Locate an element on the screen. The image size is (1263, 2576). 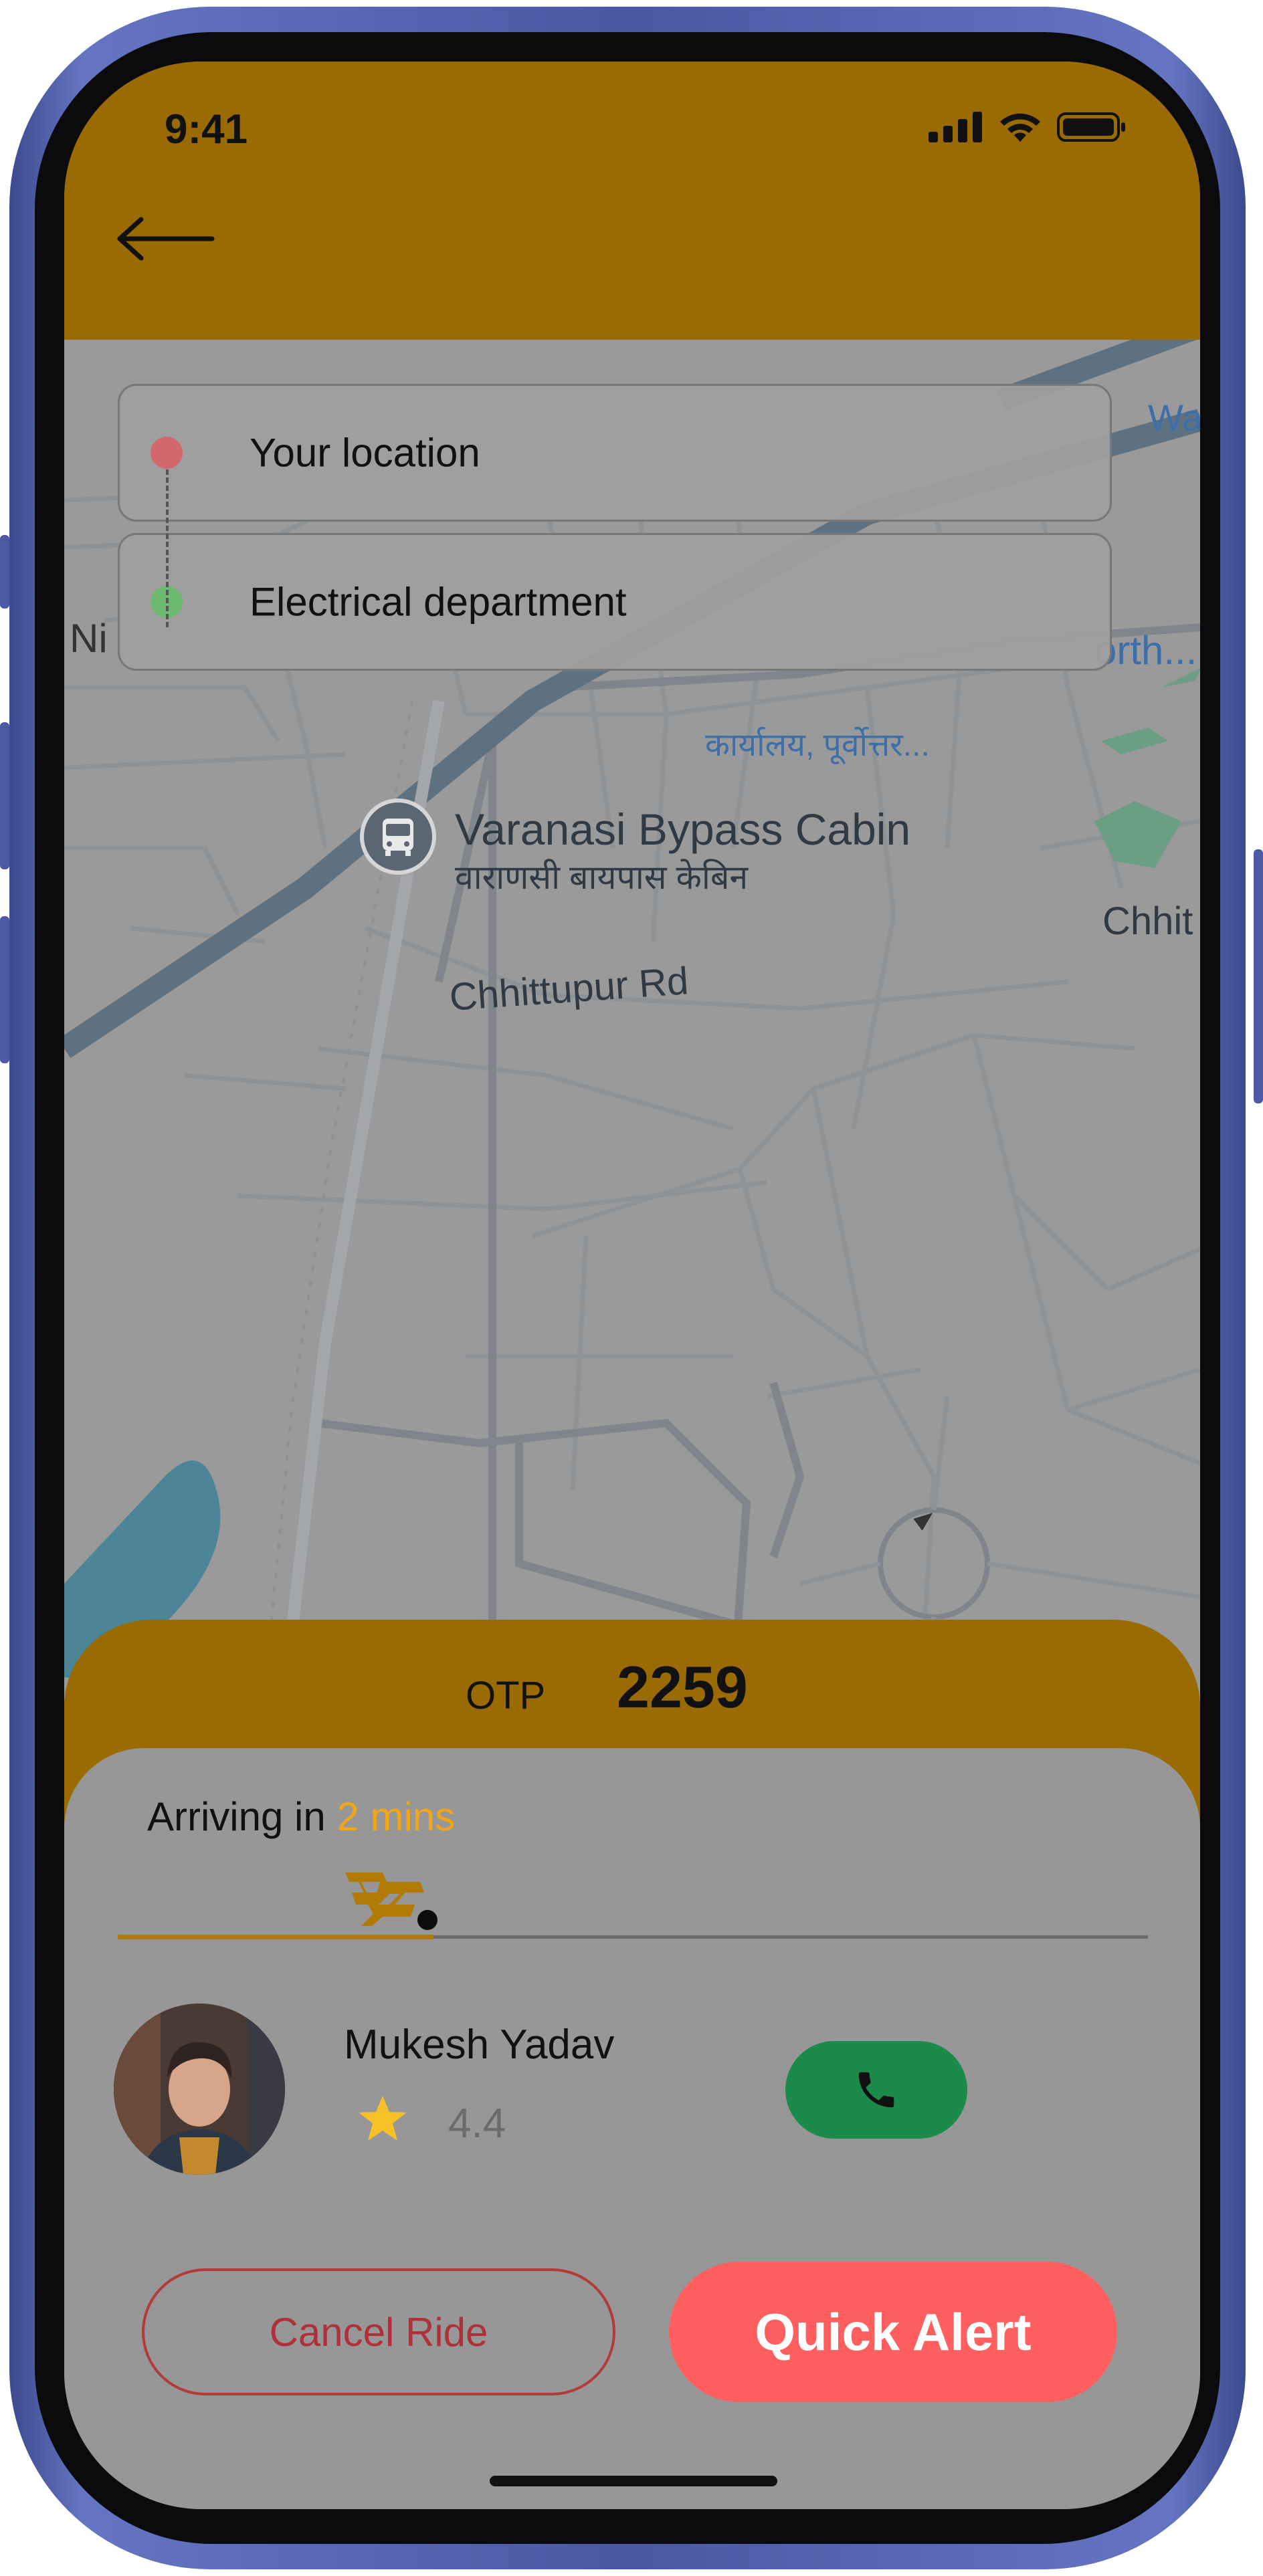
map-label: Varanasi Bypass Cabin is located at coordinates (683, 829).